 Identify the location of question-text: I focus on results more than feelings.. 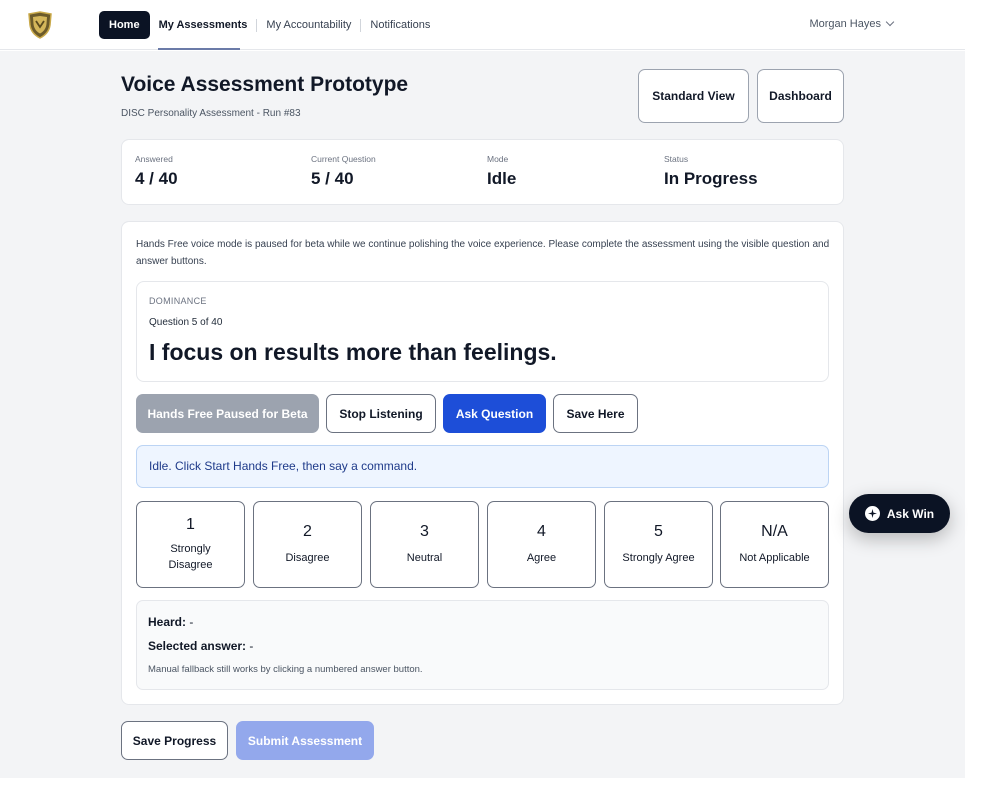
(353, 352).